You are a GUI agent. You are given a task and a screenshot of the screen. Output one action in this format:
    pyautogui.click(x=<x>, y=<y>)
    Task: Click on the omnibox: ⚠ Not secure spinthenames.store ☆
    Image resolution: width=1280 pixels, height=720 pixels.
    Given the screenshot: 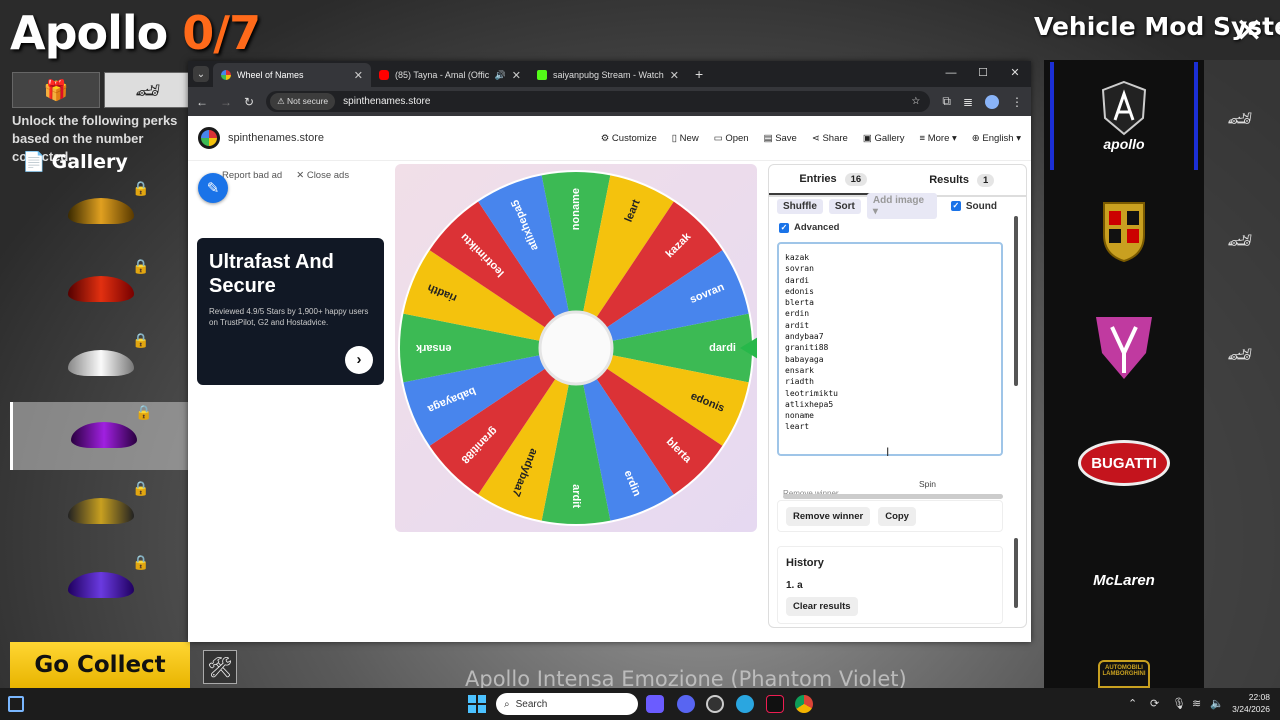 What is the action you would take?
    pyautogui.click(x=598, y=101)
    